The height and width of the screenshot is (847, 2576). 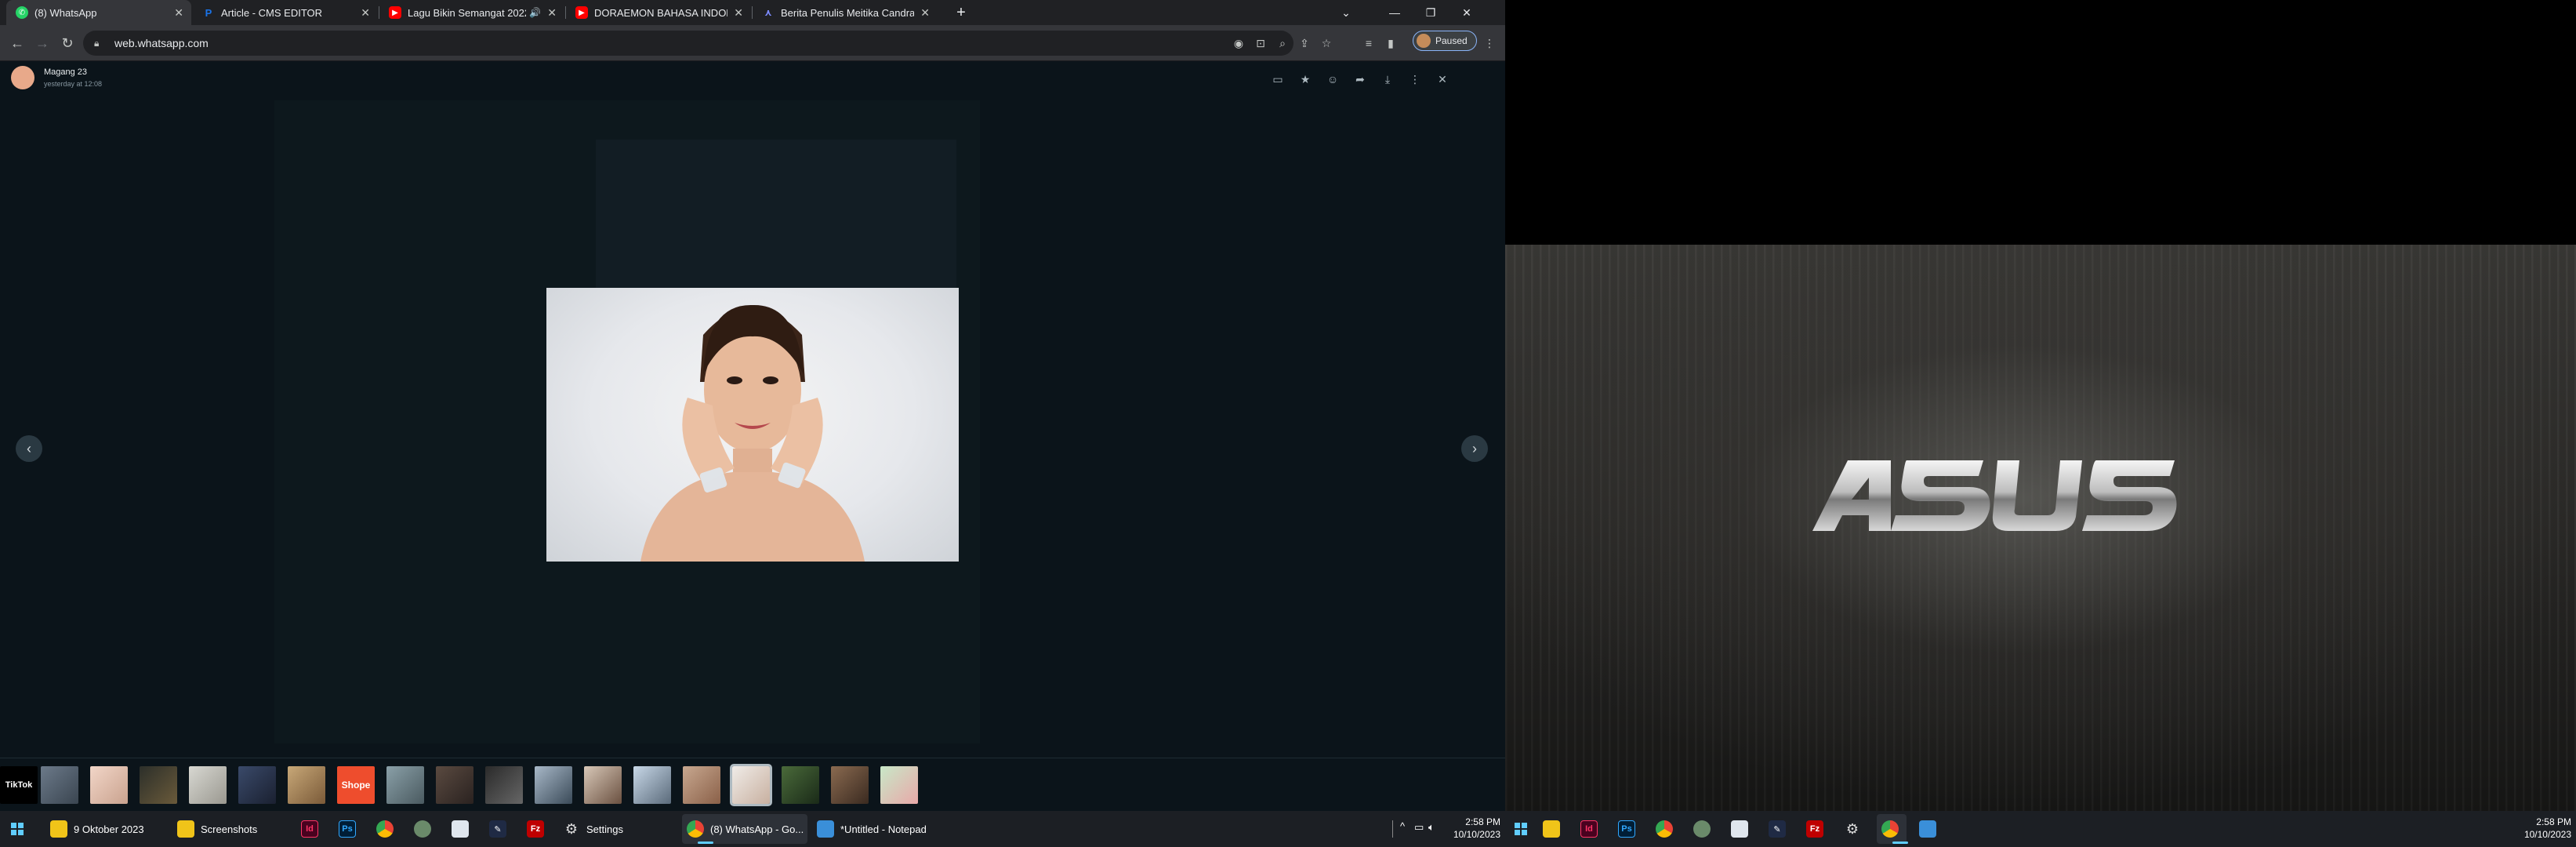 I want to click on notepad-icon, so click(x=461, y=829).